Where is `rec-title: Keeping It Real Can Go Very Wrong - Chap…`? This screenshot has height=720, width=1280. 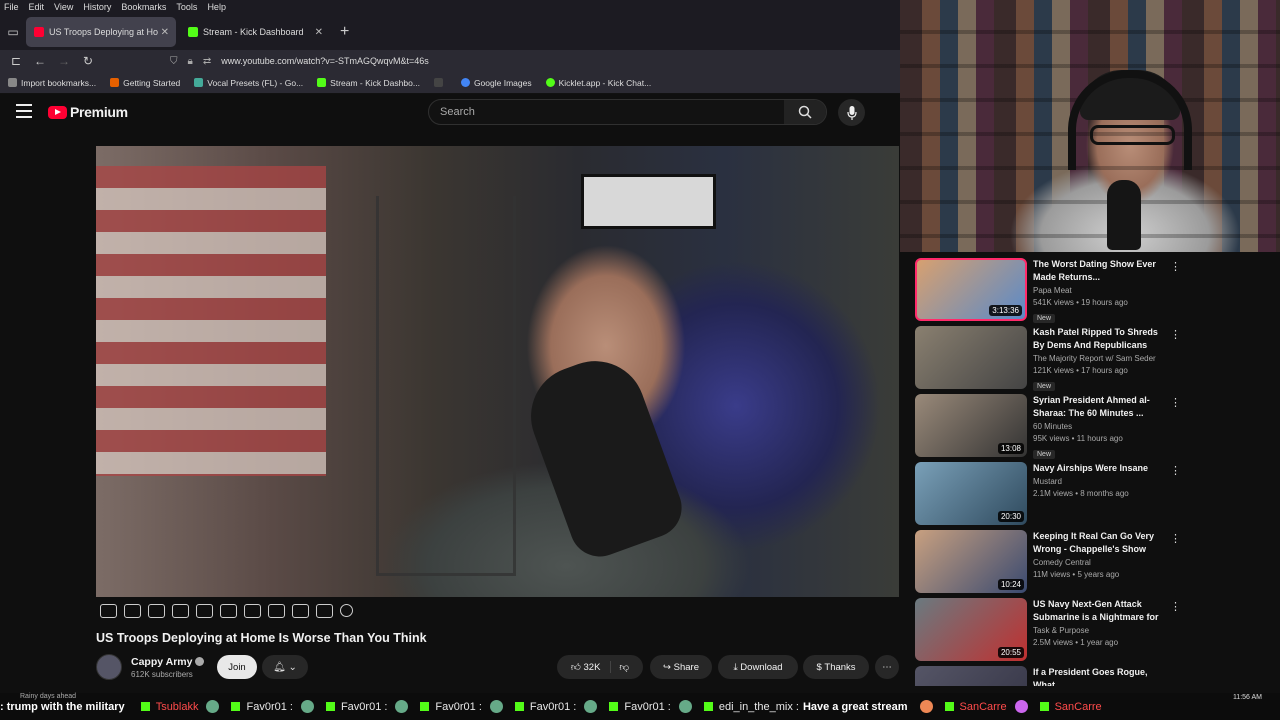 rec-title: Keeping It Real Can Go Very Wrong - Chap… is located at coordinates (1100, 543).